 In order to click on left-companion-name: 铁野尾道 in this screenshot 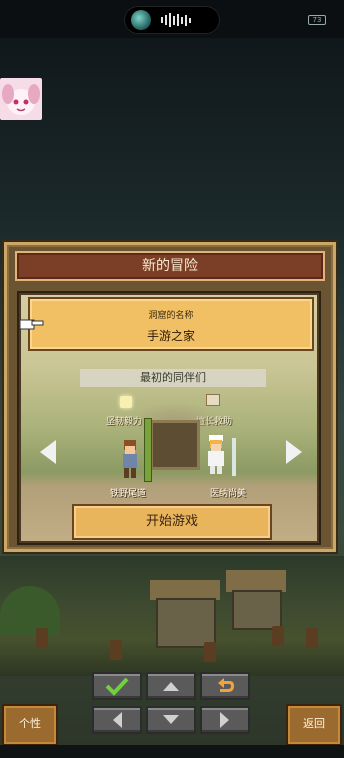, I will do `click(128, 494)`.